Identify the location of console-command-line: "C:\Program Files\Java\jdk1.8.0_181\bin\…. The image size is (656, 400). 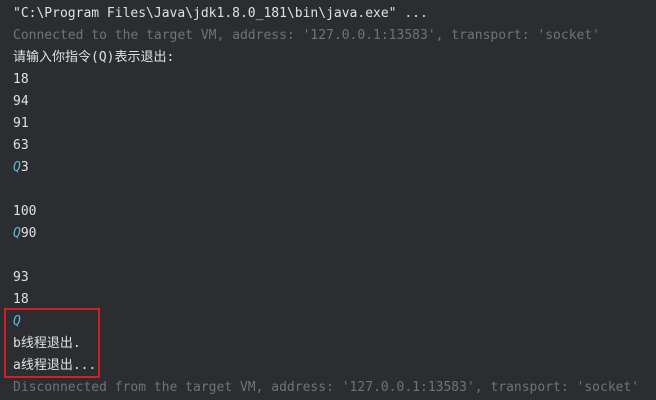
(220, 13).